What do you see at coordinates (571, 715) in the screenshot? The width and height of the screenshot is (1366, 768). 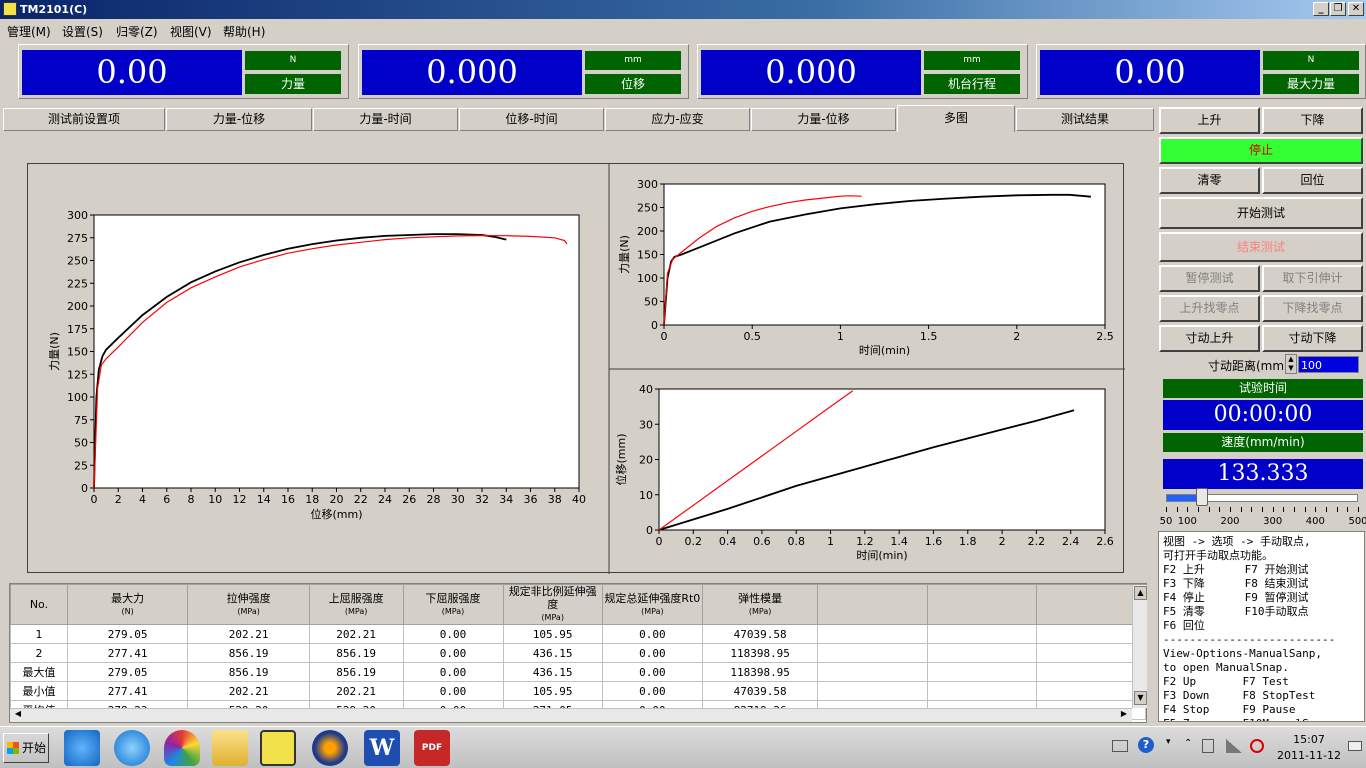 I see `table-horizontal-scrollbar: ◀ ▶` at bounding box center [571, 715].